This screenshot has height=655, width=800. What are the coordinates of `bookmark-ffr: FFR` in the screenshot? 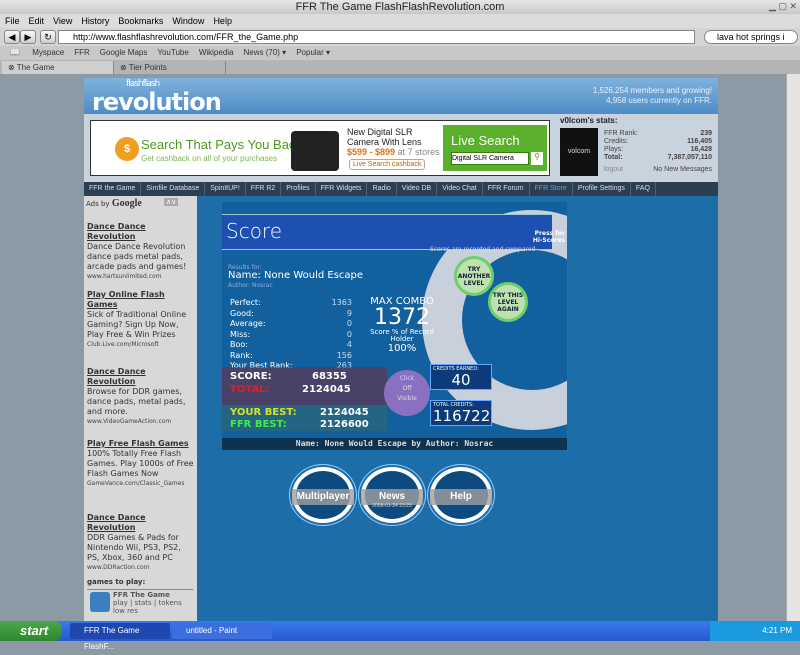 It's located at (82, 52).